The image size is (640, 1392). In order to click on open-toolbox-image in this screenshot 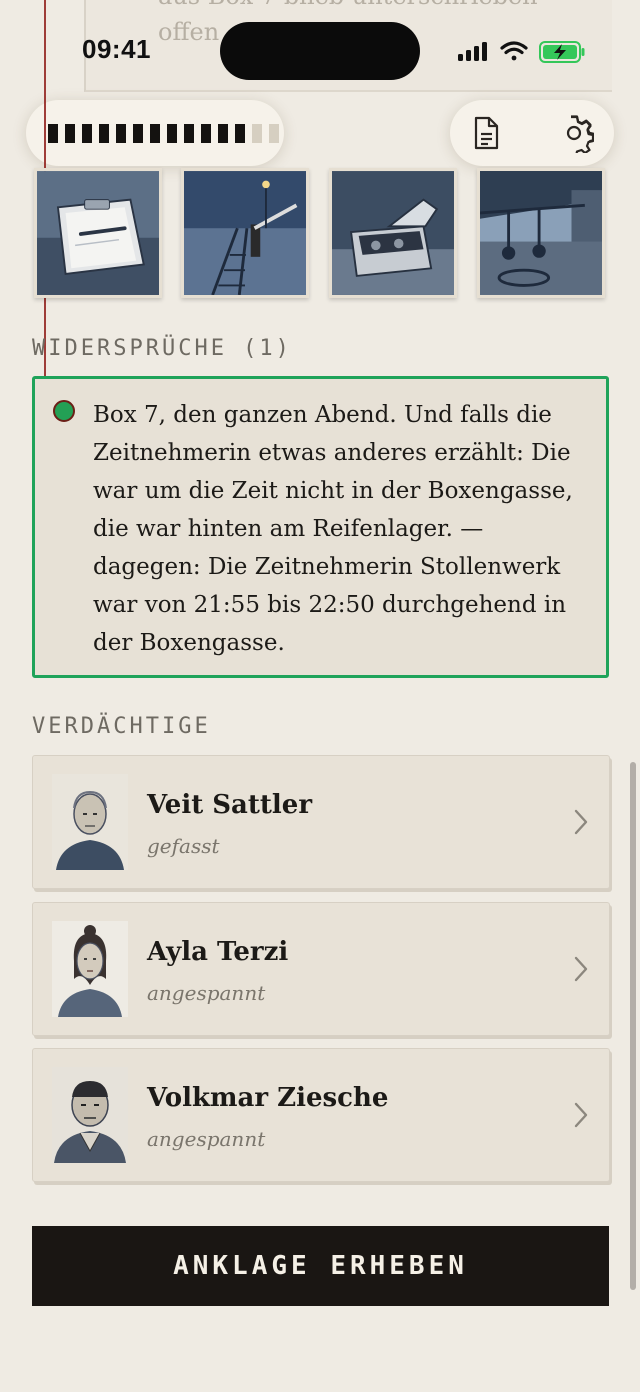, I will do `click(393, 233)`.